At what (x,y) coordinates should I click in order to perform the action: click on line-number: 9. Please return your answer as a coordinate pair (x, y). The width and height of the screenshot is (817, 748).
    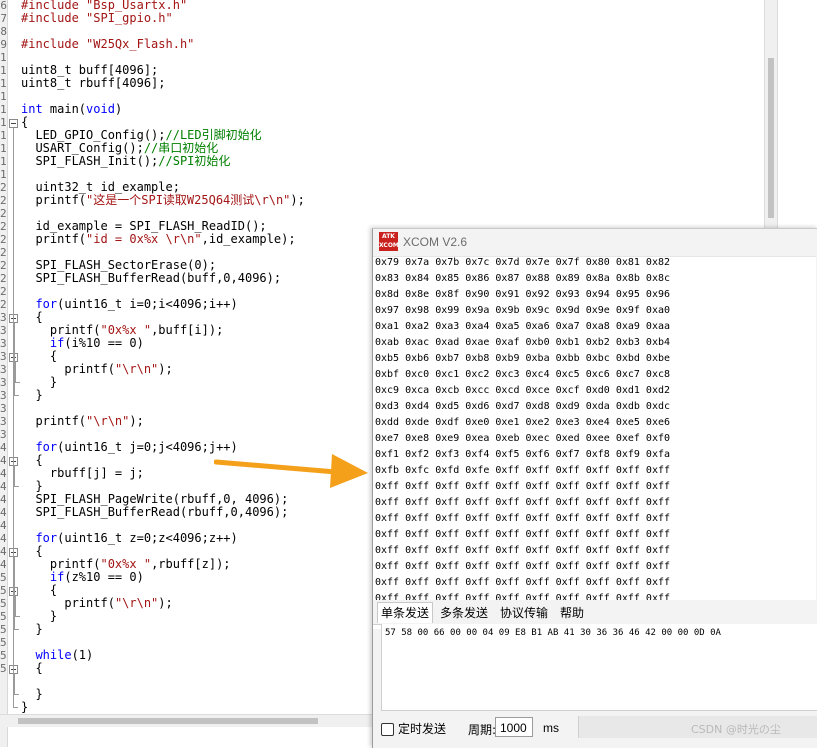
    Looking at the image, I should click on (3, 44).